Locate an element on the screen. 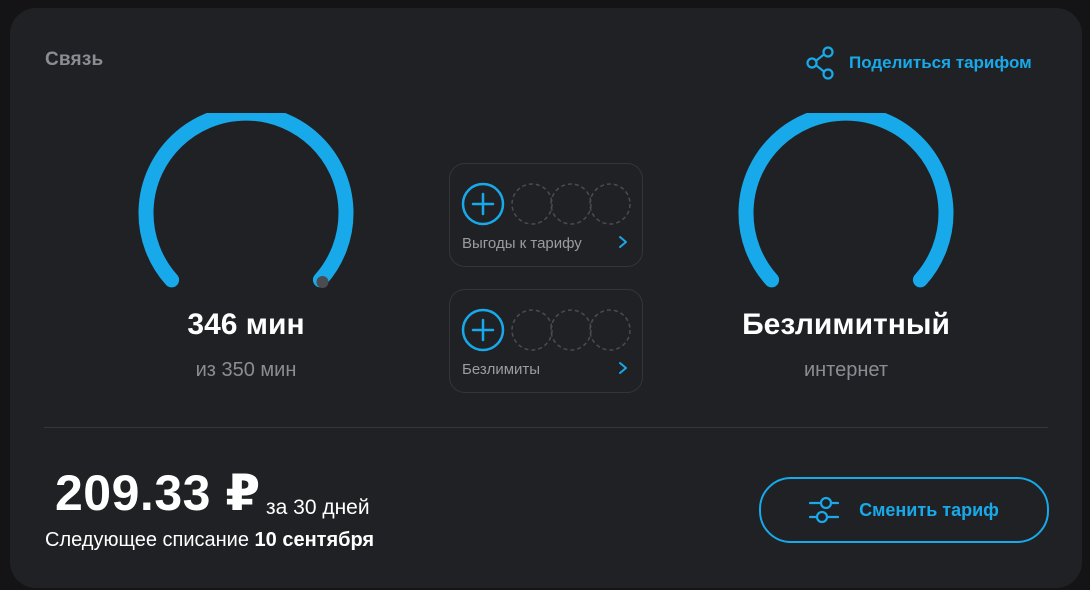 Image resolution: width=1090 pixels, height=590 pixels. internet-gauge is located at coordinates (846, 213).